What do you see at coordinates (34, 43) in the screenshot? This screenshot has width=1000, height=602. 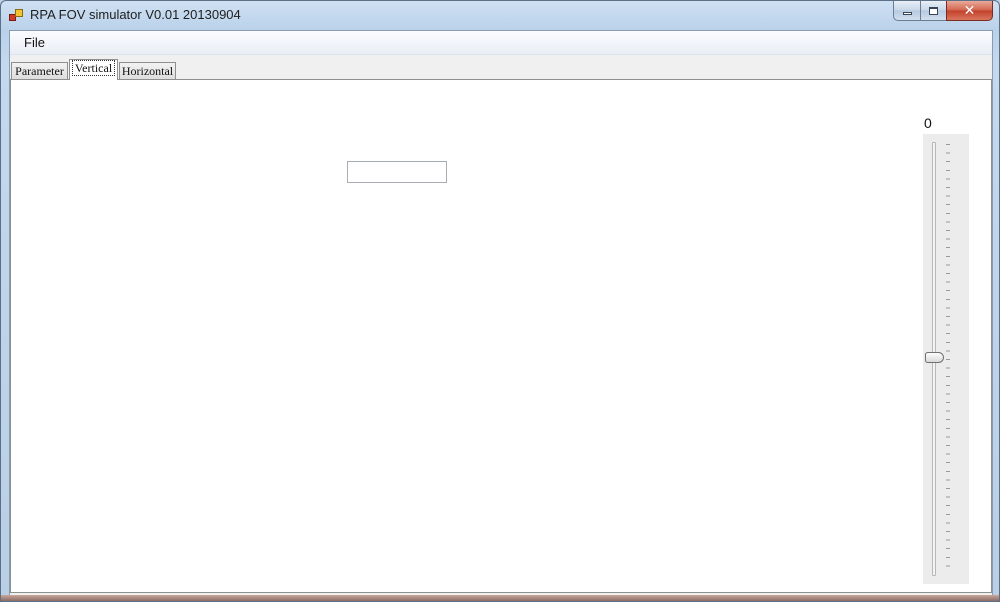 I see `menu-file: File` at bounding box center [34, 43].